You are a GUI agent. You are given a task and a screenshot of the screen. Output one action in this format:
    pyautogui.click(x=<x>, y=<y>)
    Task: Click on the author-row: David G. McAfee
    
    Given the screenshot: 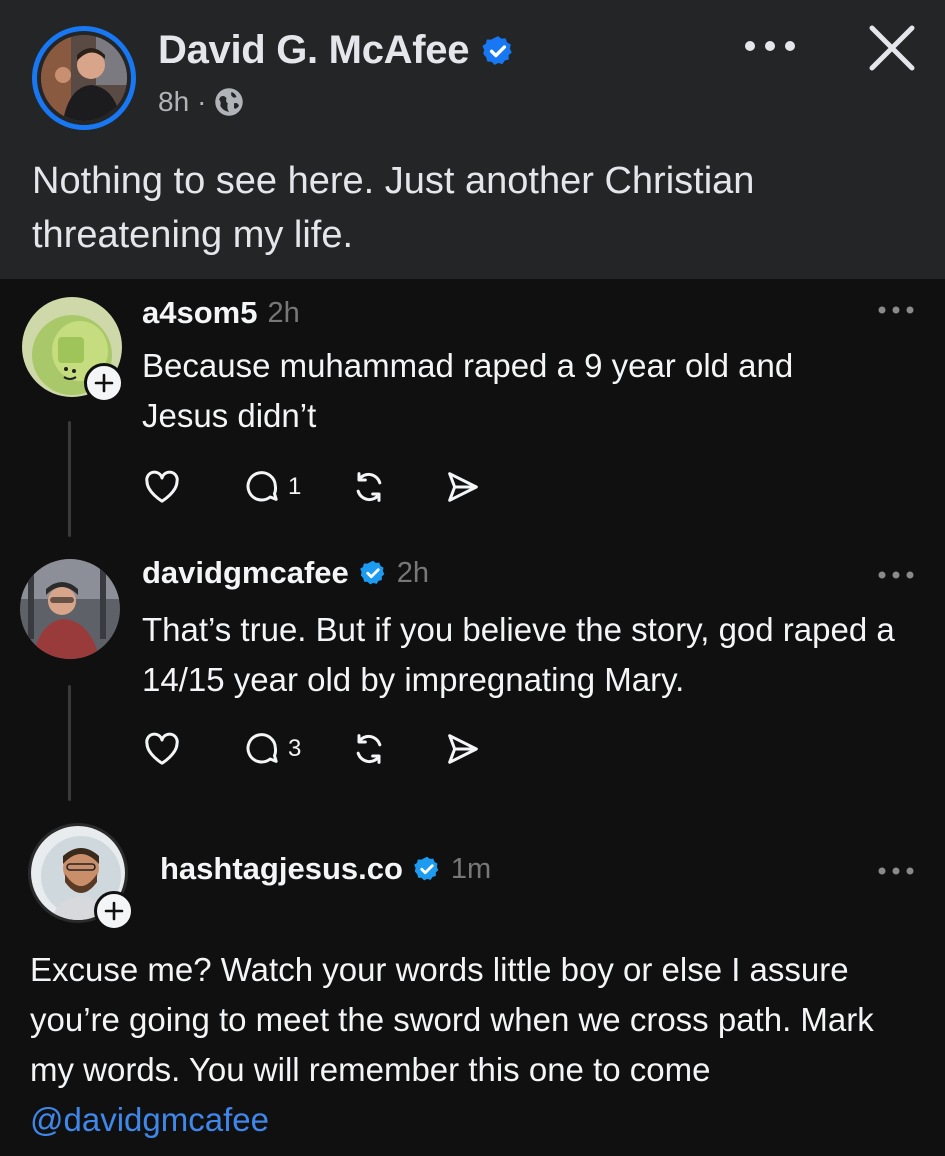 What is the action you would take?
    pyautogui.click(x=336, y=50)
    